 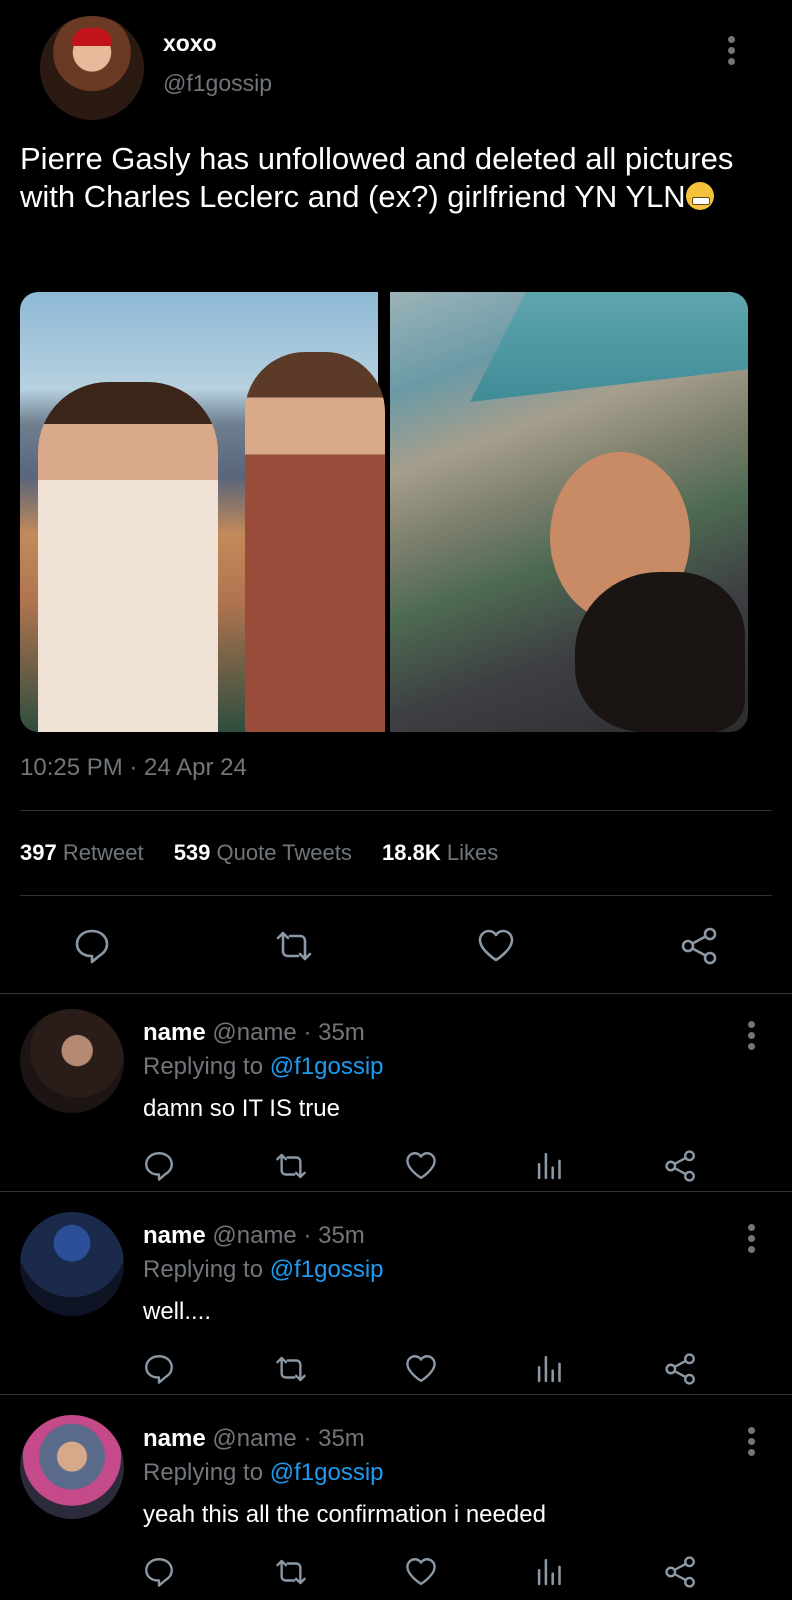 I want to click on reply-text: yeah this all the confirmation i needed, so click(x=344, y=1514).